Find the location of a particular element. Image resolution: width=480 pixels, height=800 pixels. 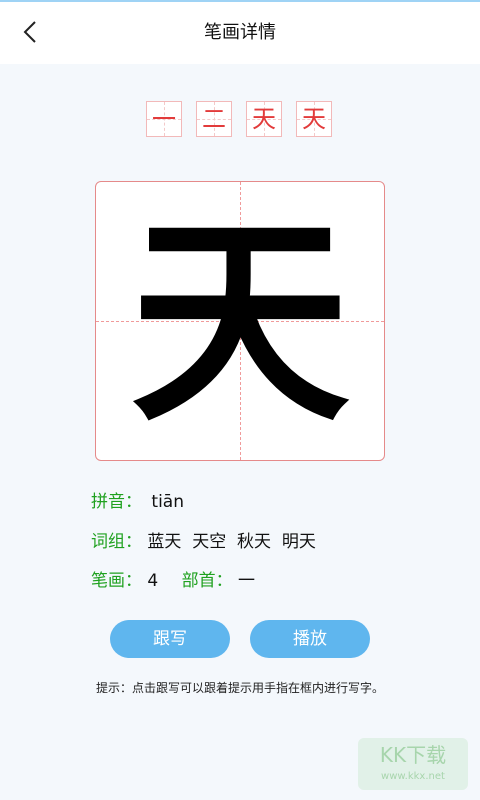

words-row: 词组： 蓝天 天空 秋天 明天 is located at coordinates (203, 539).